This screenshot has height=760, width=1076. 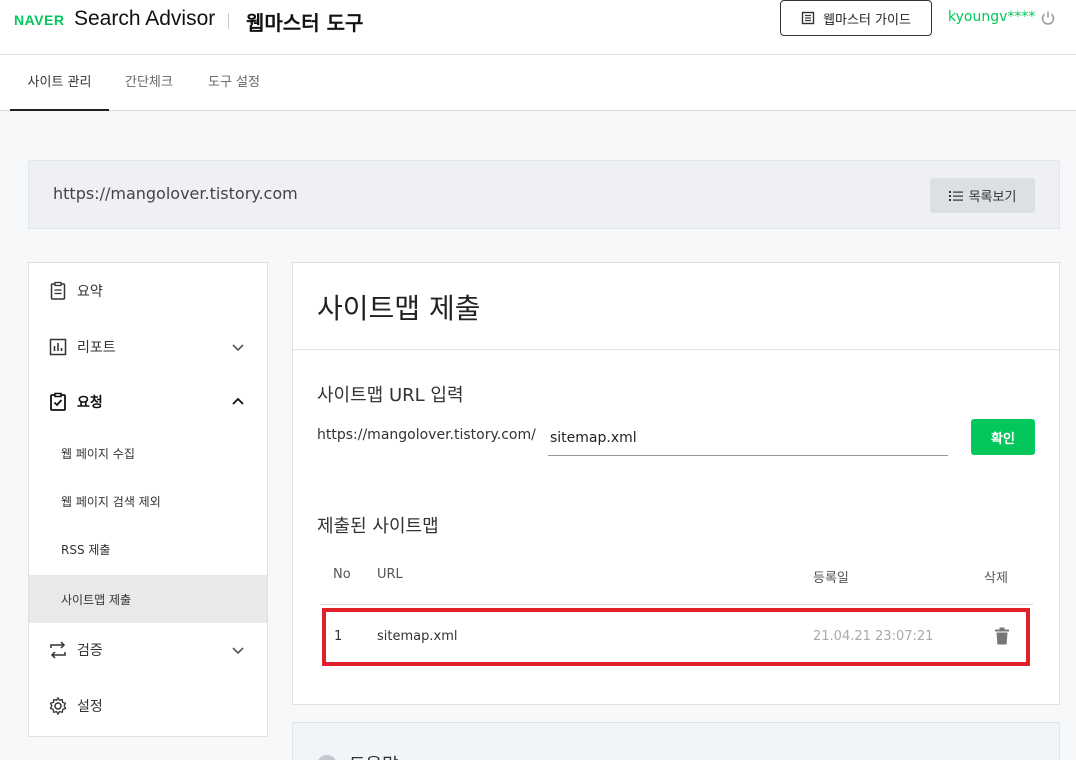 What do you see at coordinates (991, 17) in the screenshot?
I see `user-id: kyoungv****` at bounding box center [991, 17].